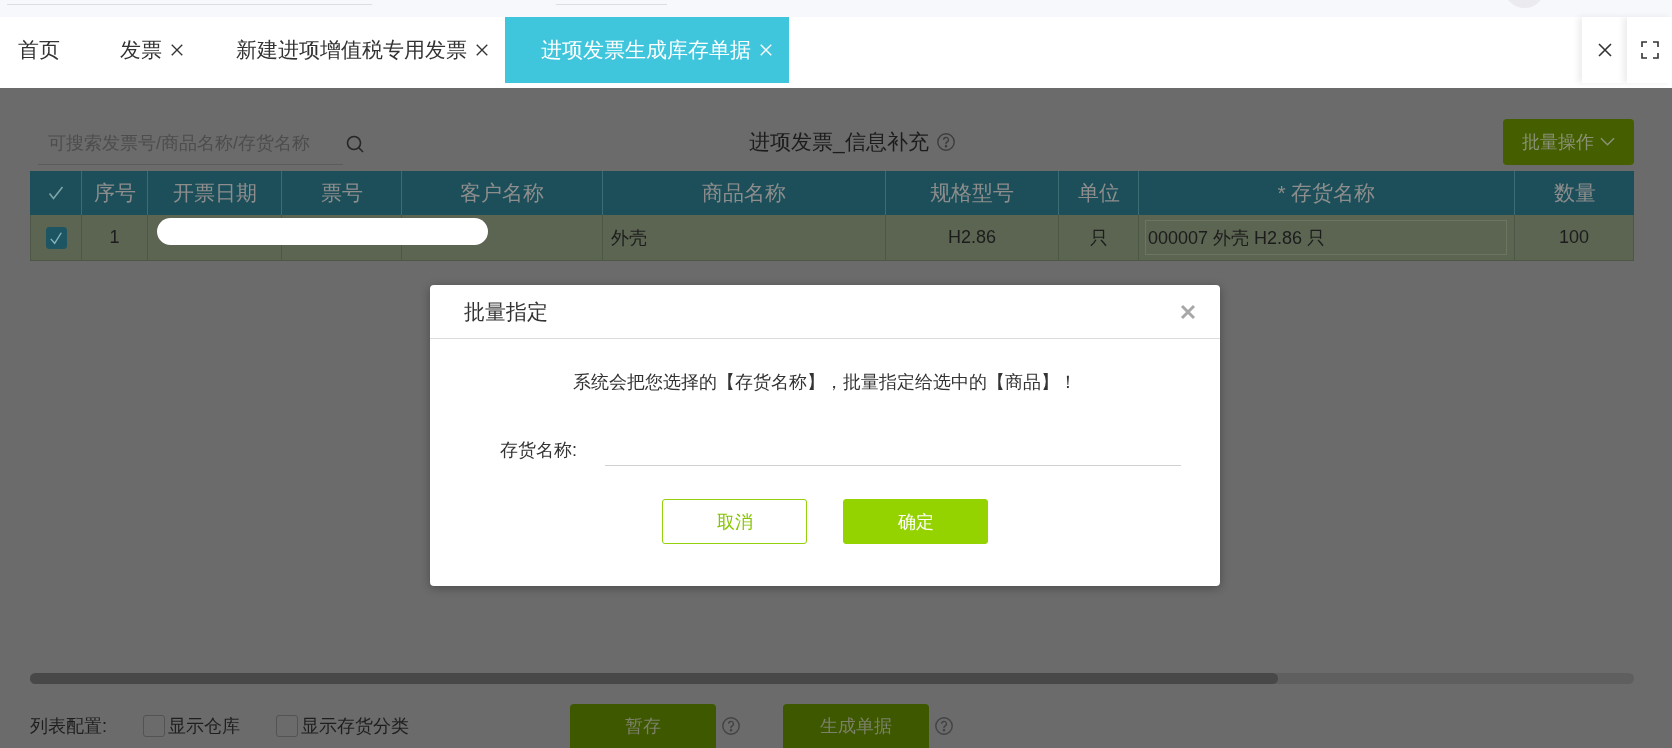 The width and height of the screenshot is (1672, 748). Describe the element at coordinates (972, 193) in the screenshot. I see `column-header: 规格型号` at that location.